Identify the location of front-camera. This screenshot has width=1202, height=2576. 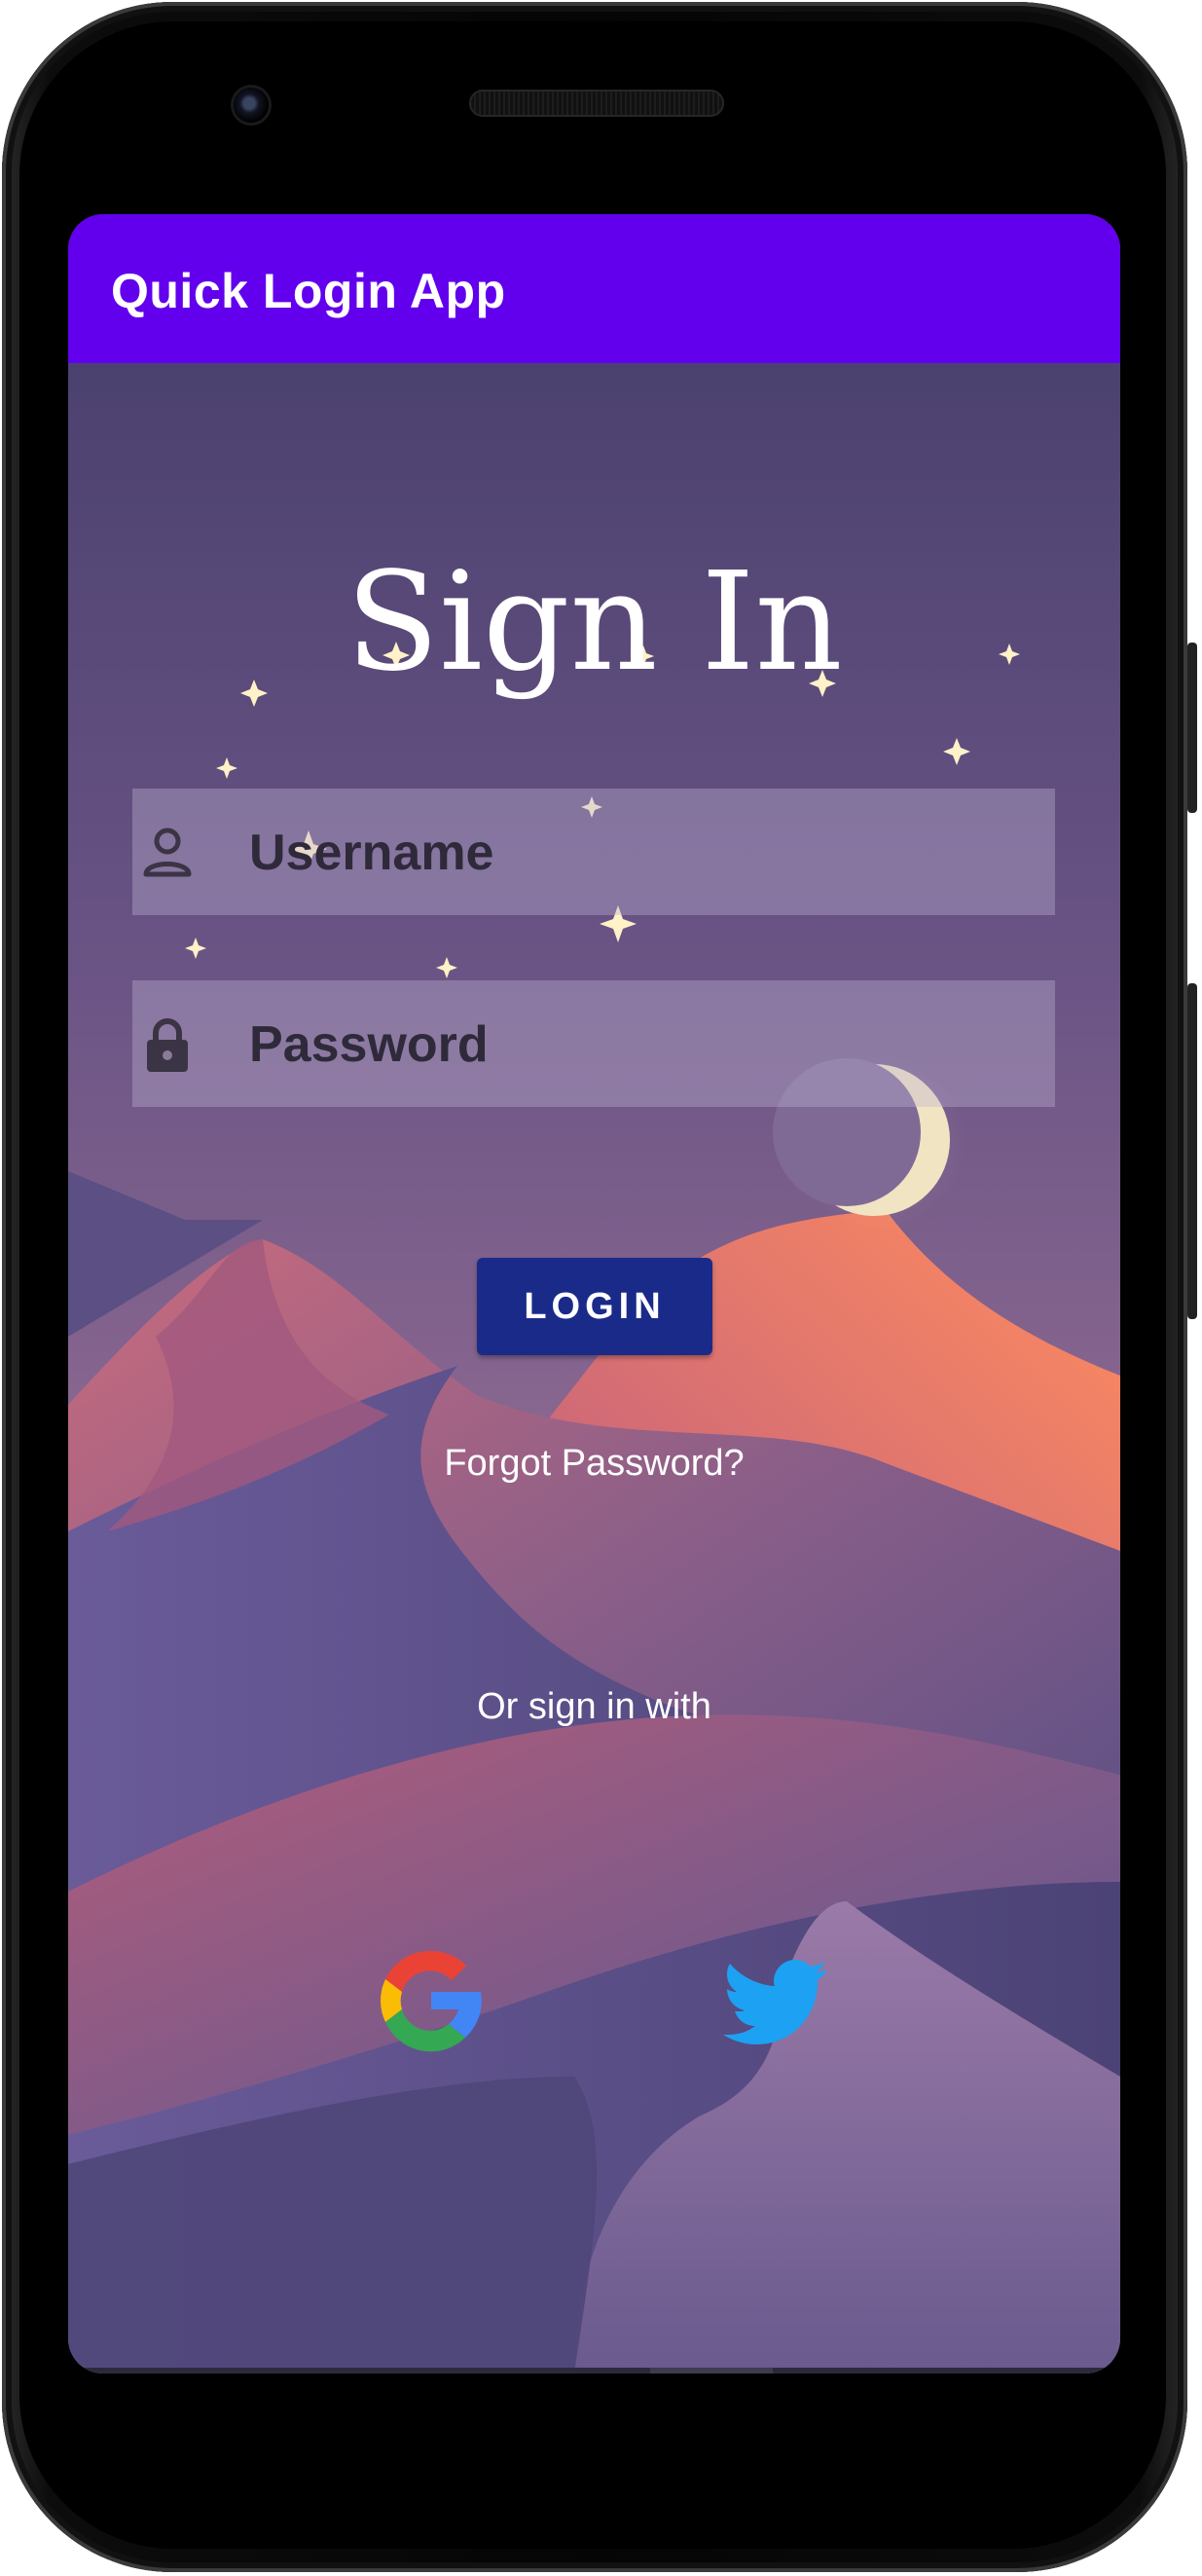
(251, 105).